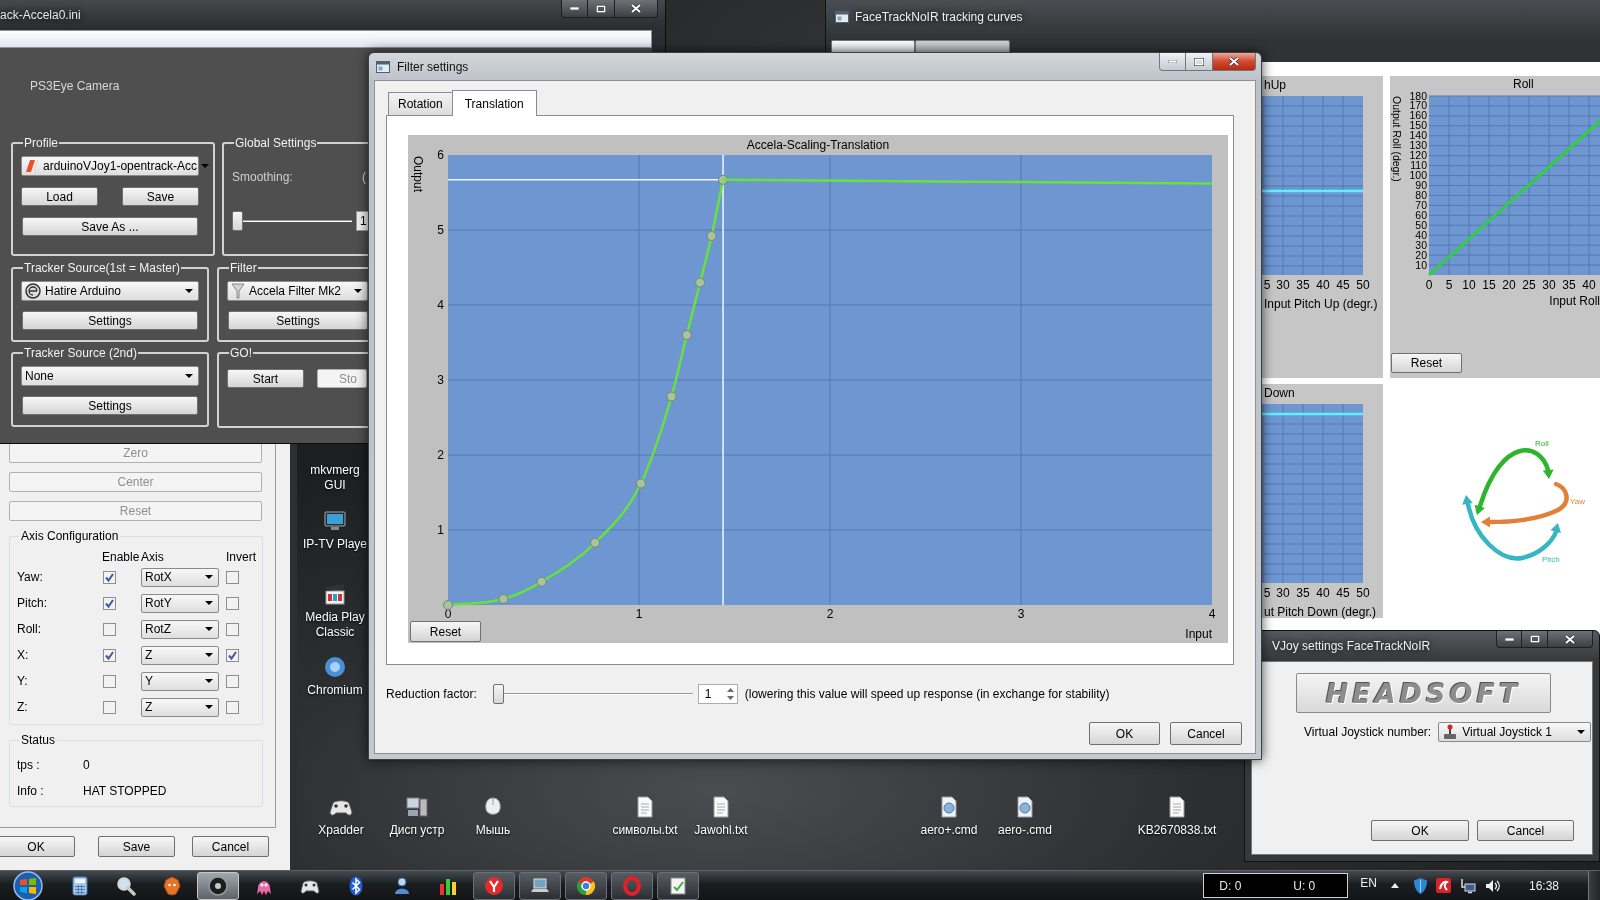 The width and height of the screenshot is (1600, 900). I want to click on chart-title: Roll, so click(1523, 83).